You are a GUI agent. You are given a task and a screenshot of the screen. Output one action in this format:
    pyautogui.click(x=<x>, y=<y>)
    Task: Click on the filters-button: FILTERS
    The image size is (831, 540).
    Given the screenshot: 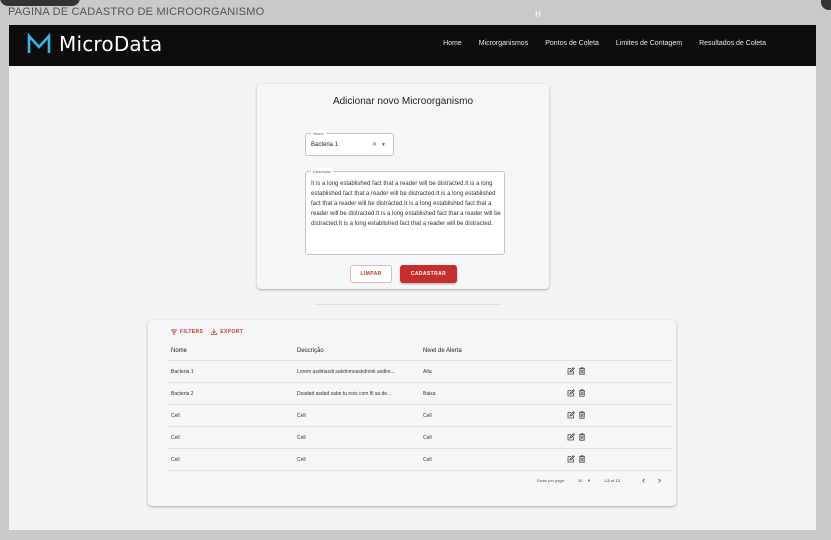 What is the action you would take?
    pyautogui.click(x=187, y=332)
    